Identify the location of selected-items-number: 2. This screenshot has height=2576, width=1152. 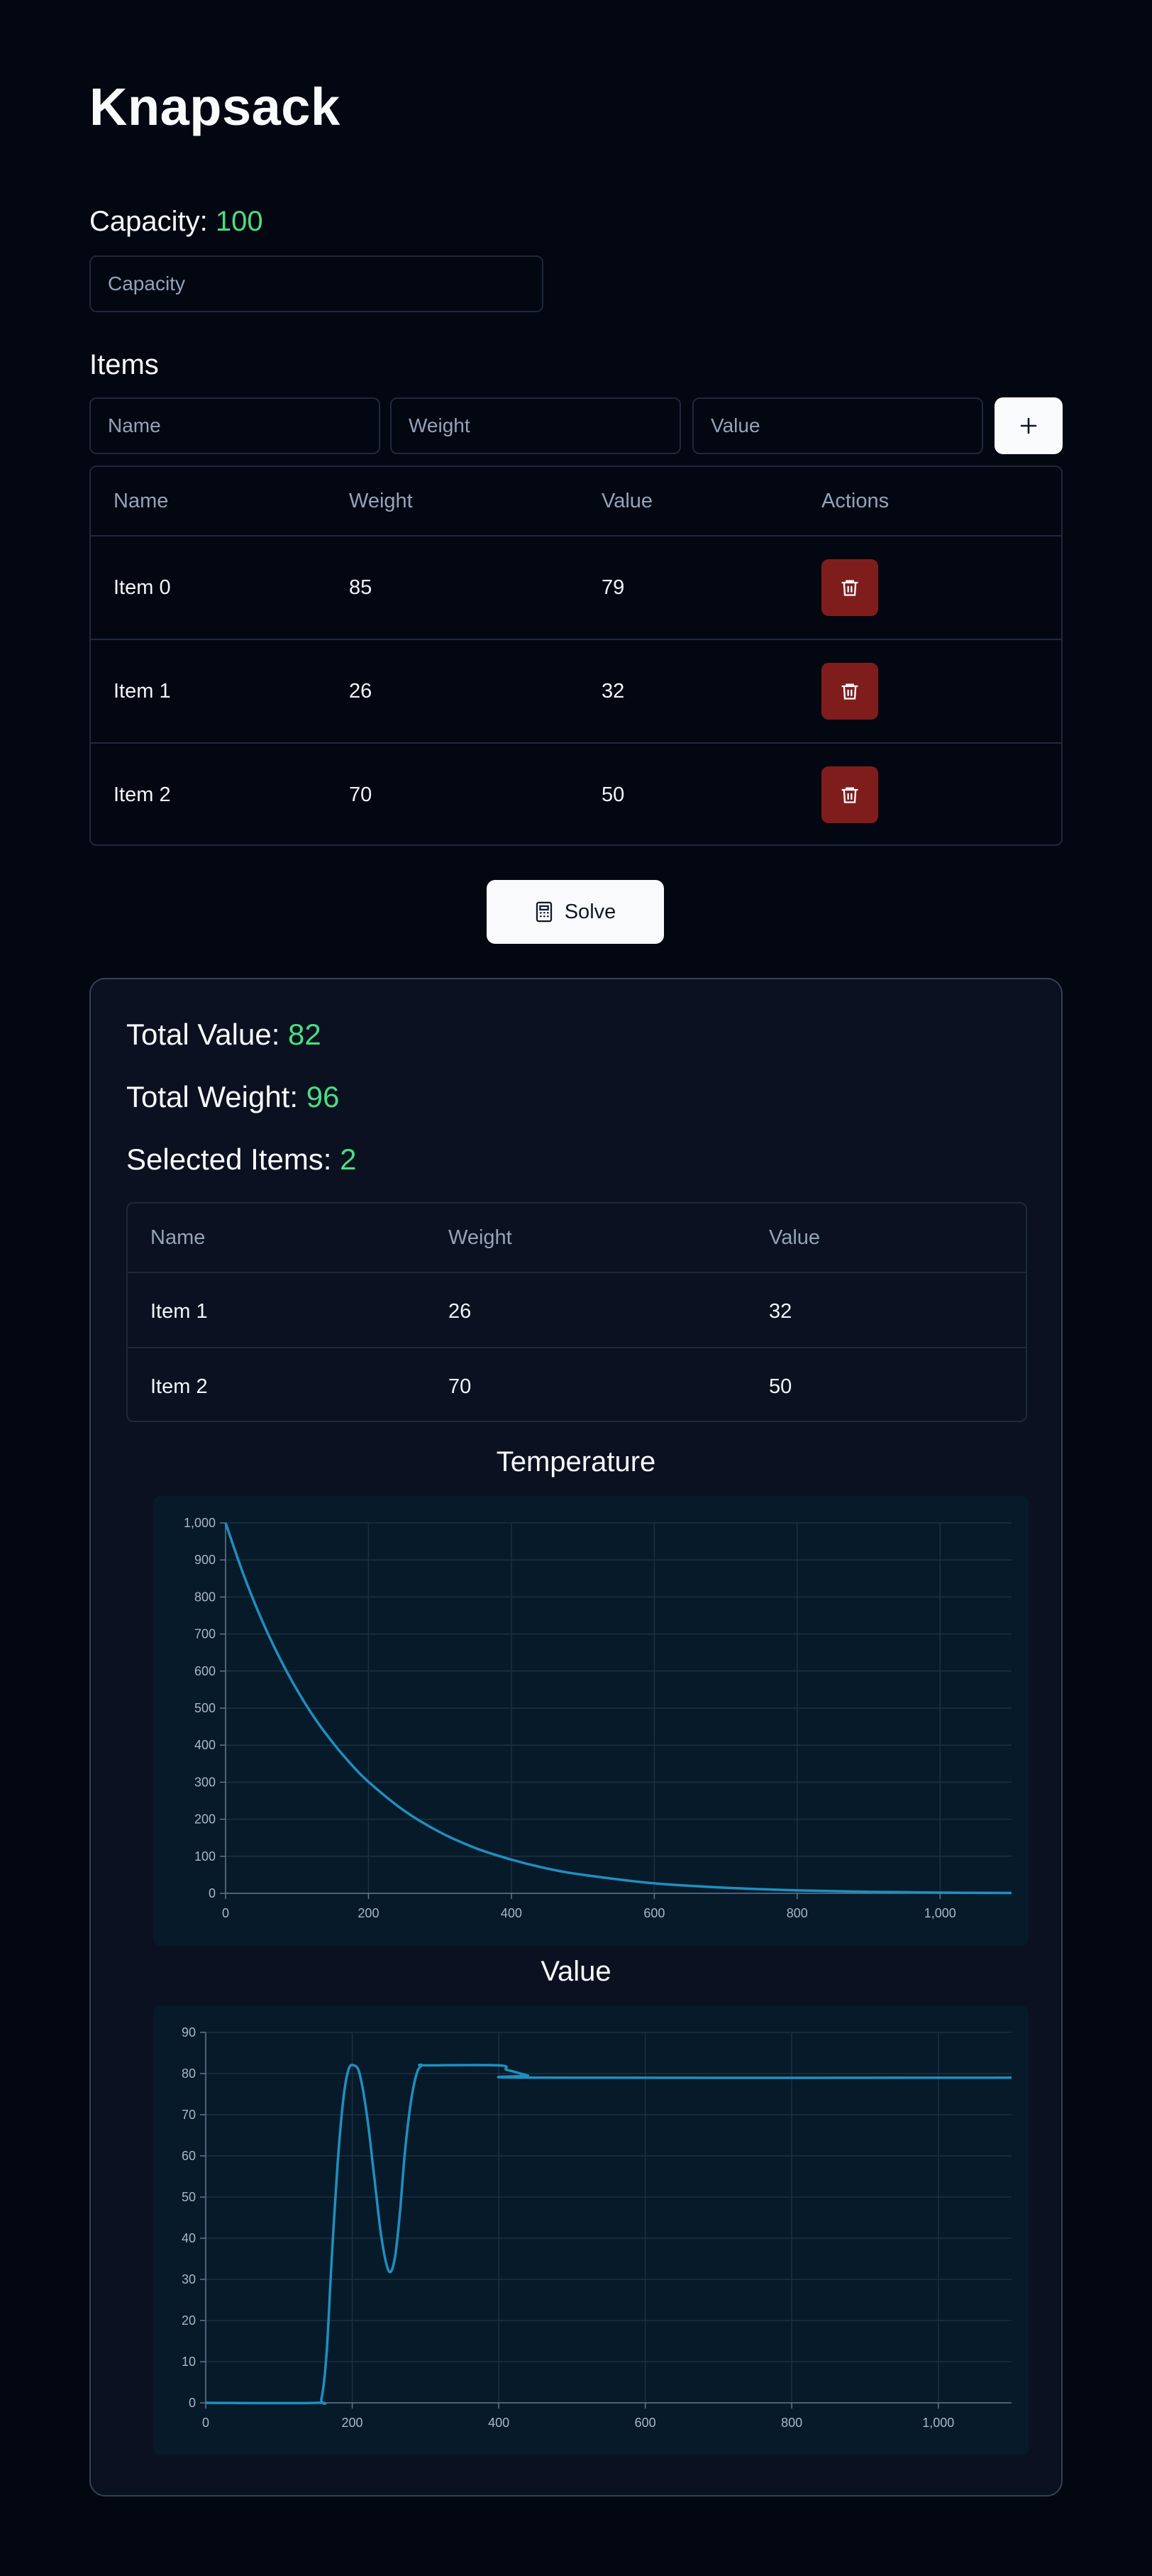
(348, 1159).